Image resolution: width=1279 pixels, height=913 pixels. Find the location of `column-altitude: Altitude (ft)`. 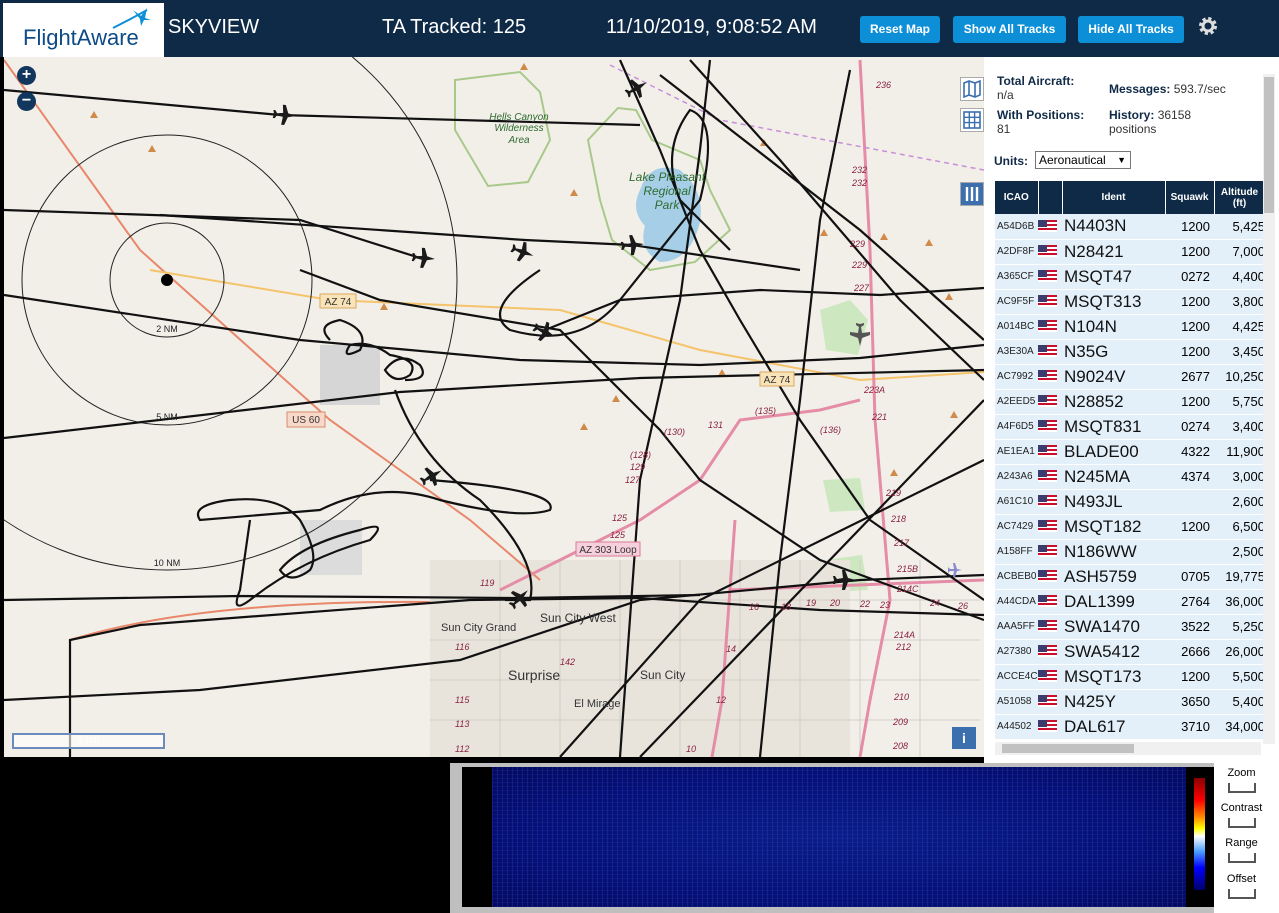

column-altitude: Altitude (ft) is located at coordinates (1240, 197).